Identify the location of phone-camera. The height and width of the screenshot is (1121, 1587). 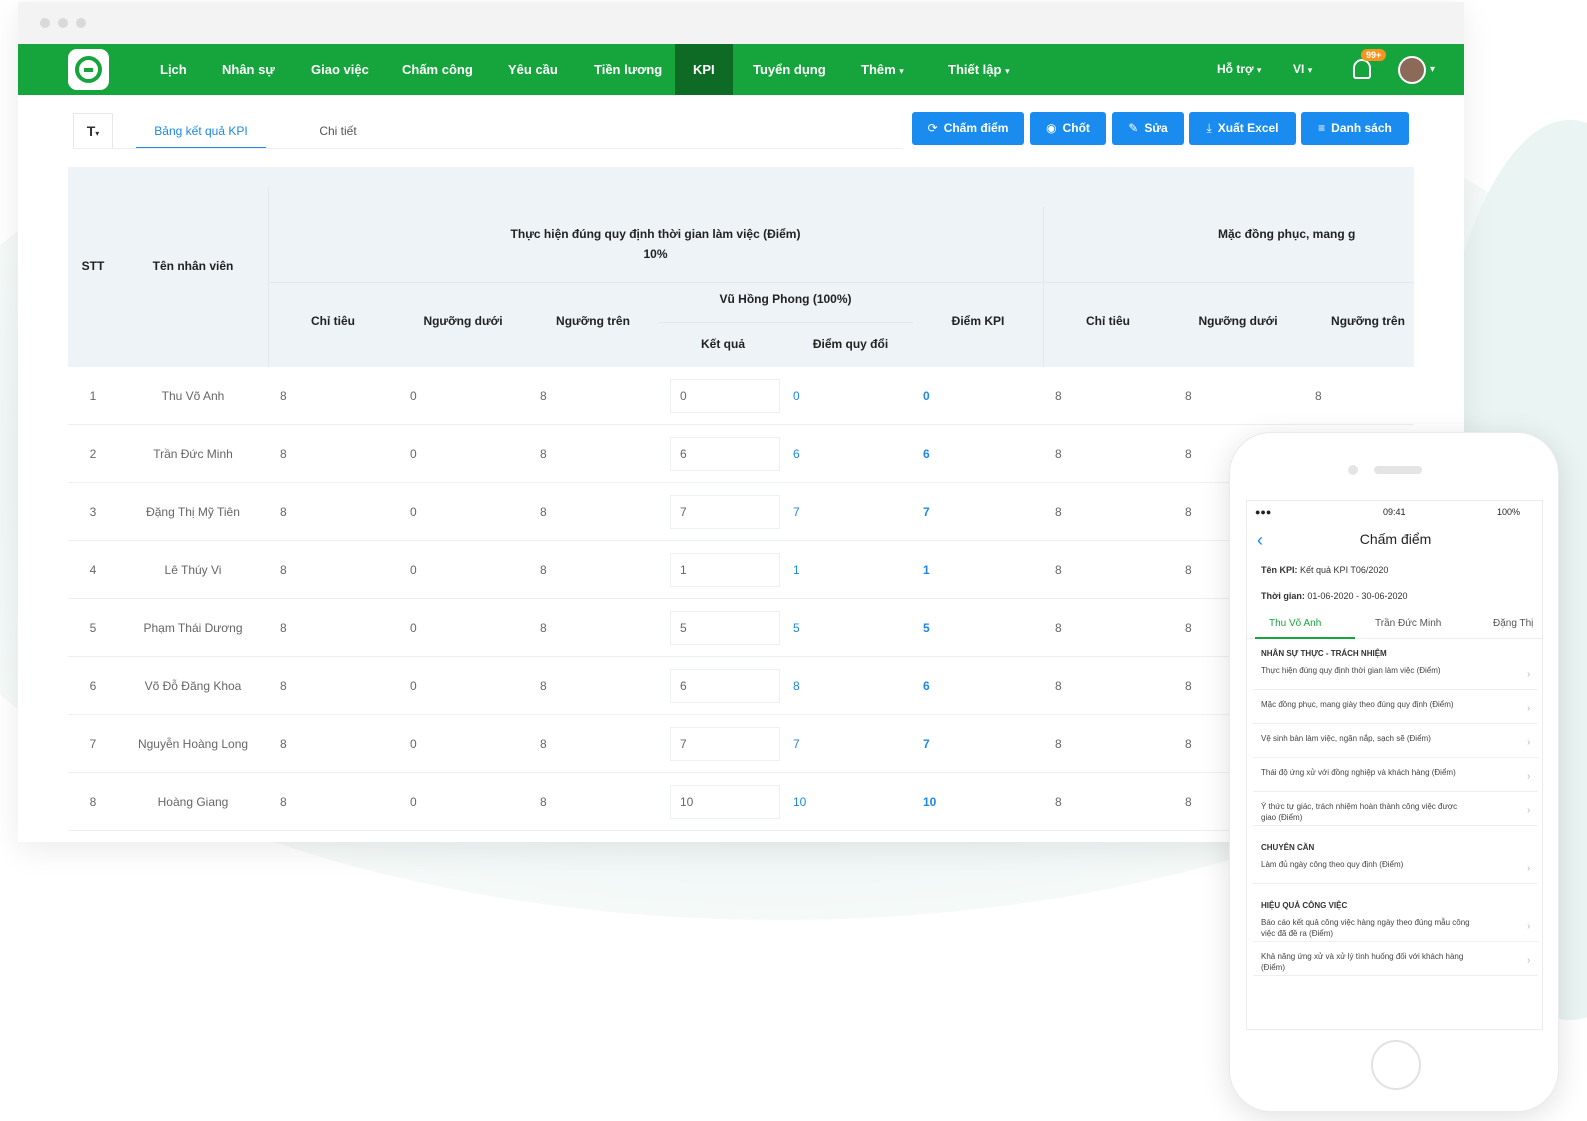
(1353, 470).